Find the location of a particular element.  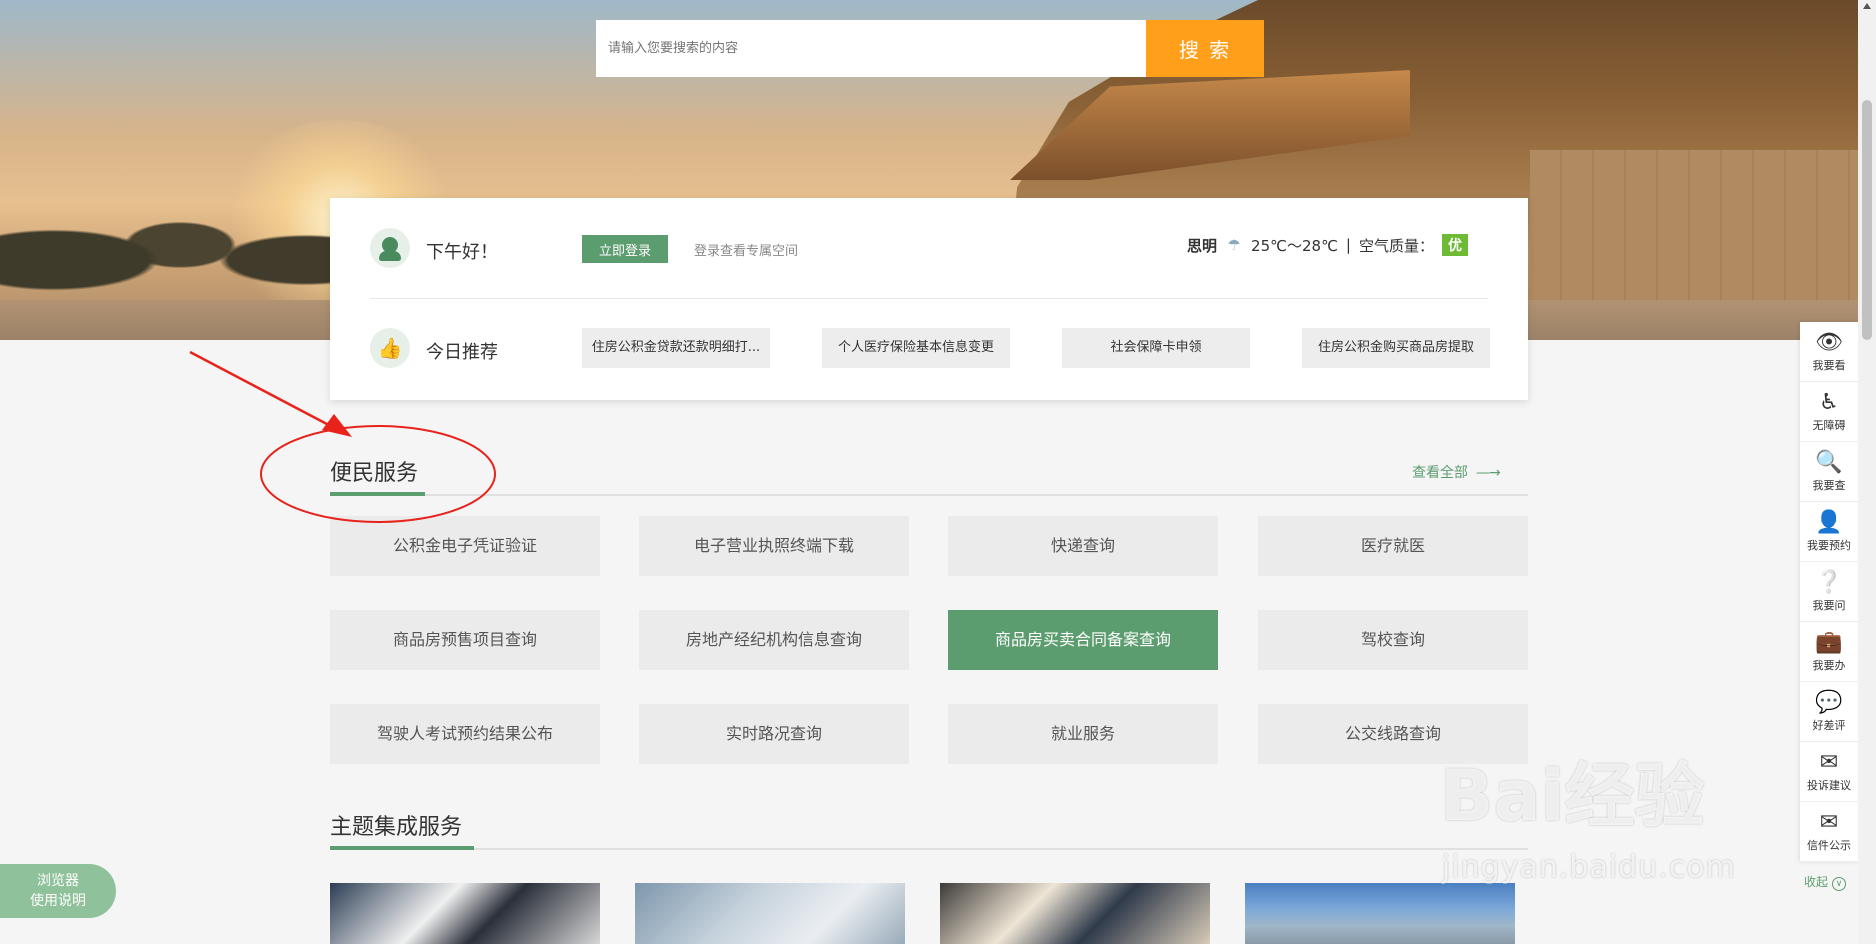

scrollbar is located at coordinates (1867, 472).